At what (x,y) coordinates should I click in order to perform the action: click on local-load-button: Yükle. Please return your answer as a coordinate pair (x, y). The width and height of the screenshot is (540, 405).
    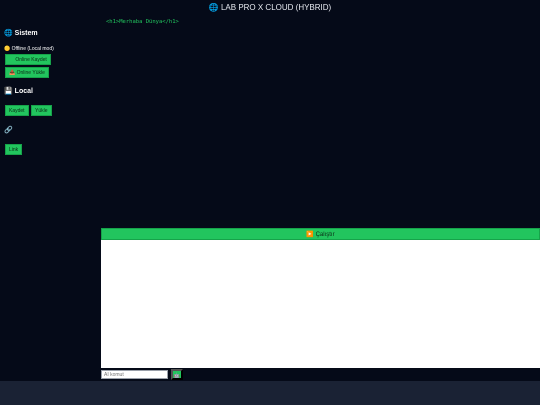
    Looking at the image, I should click on (41, 110).